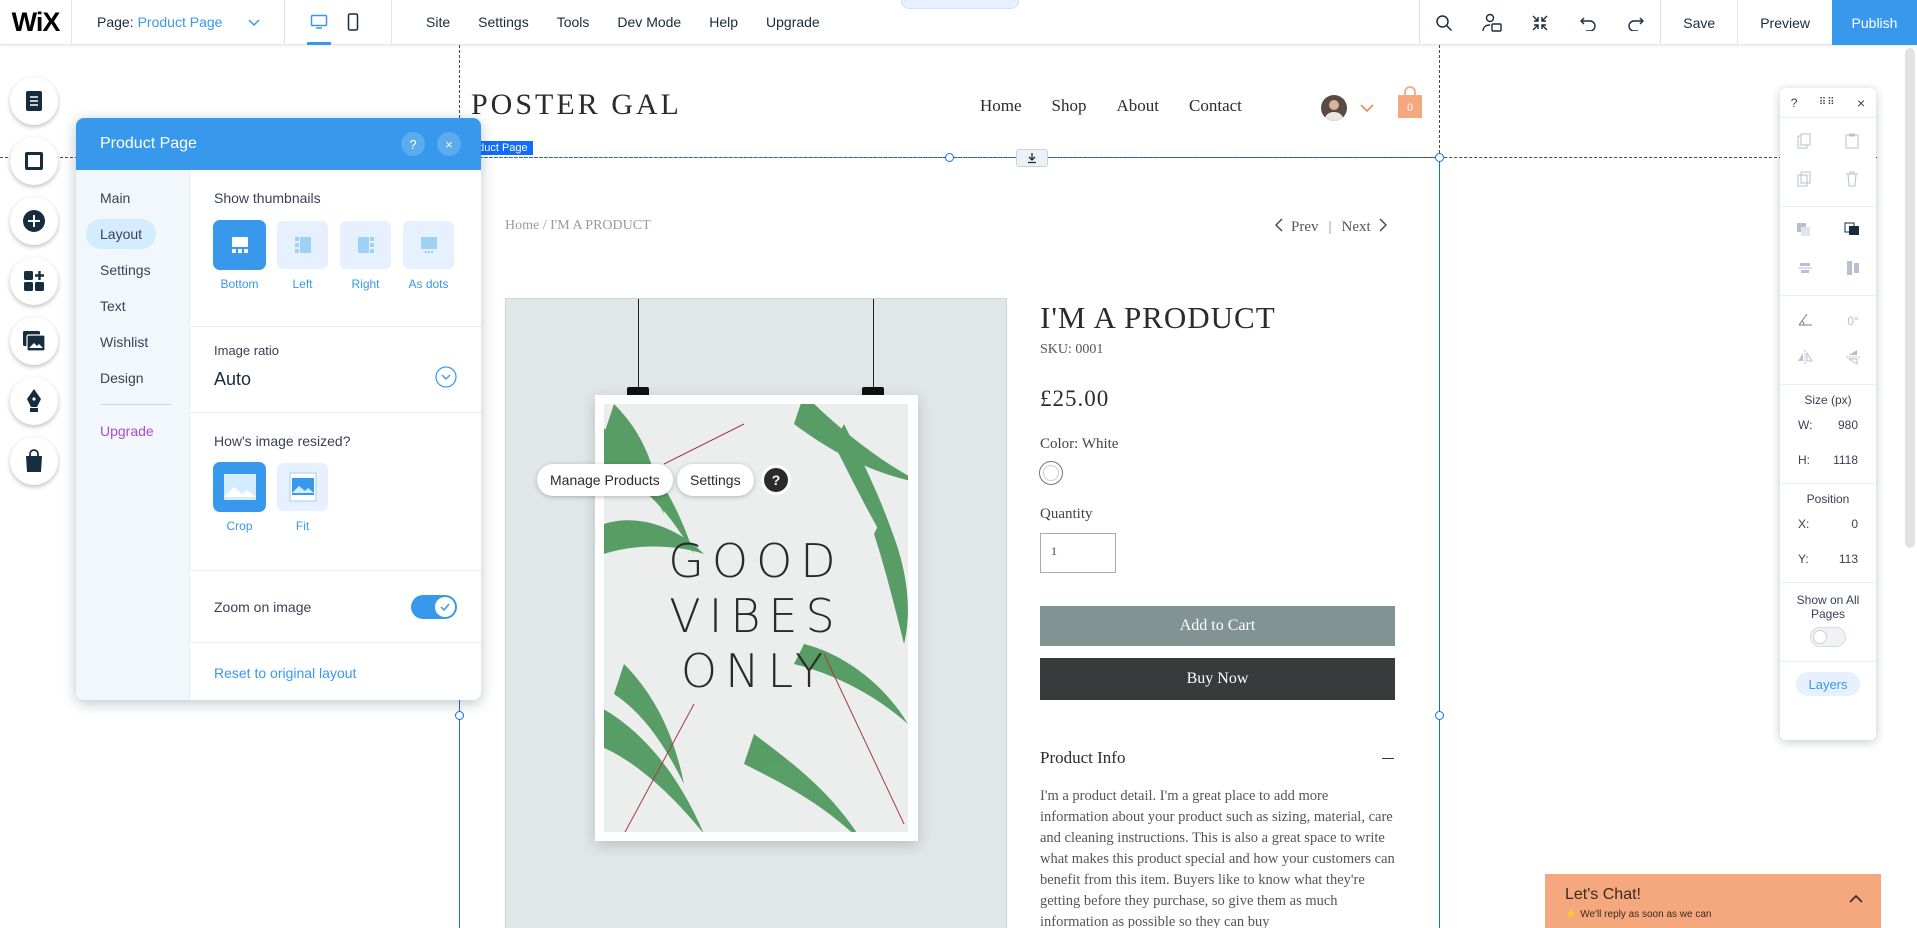 This screenshot has height=928, width=1917. Describe the element at coordinates (1699, 22) in the screenshot. I see `save-button: Save` at that location.